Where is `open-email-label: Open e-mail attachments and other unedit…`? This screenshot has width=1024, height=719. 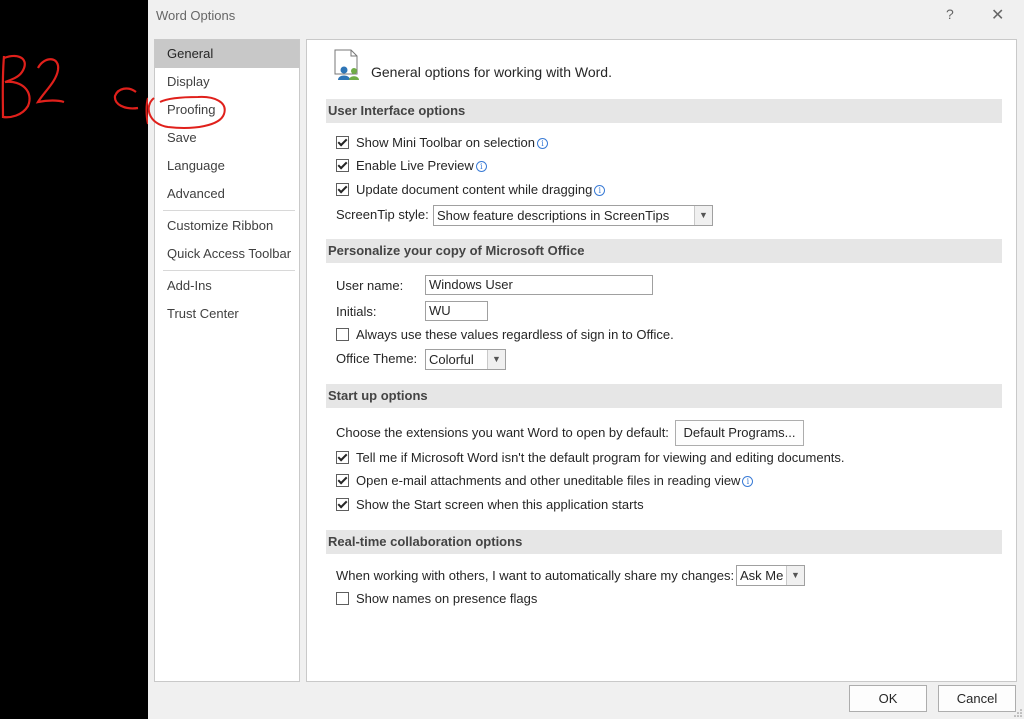 open-email-label: Open e-mail attachments and other unedit… is located at coordinates (548, 480).